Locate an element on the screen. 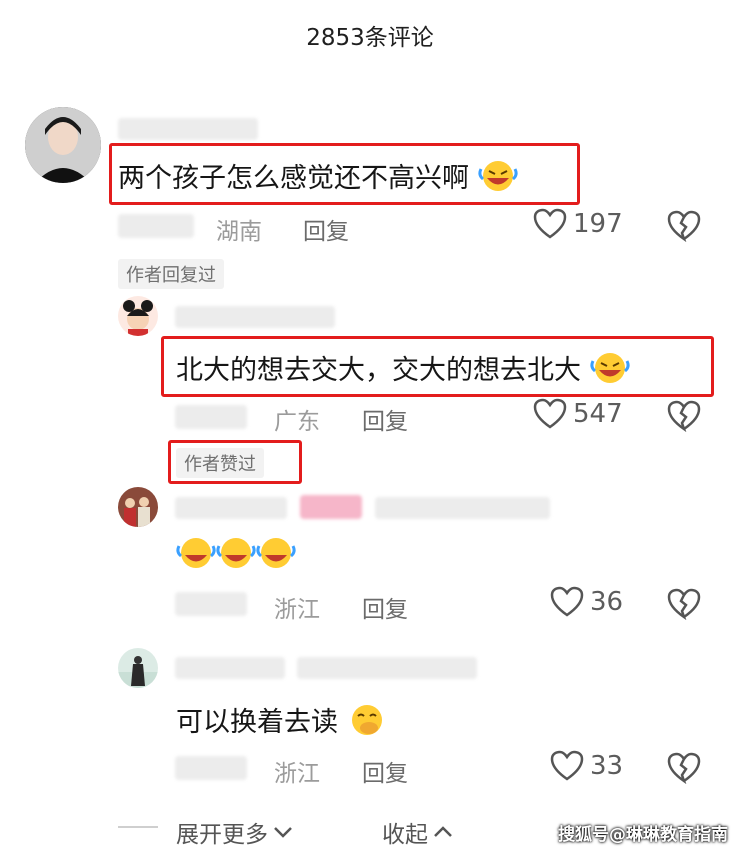 The image size is (740, 853). giggle-emoji is located at coordinates (367, 723).